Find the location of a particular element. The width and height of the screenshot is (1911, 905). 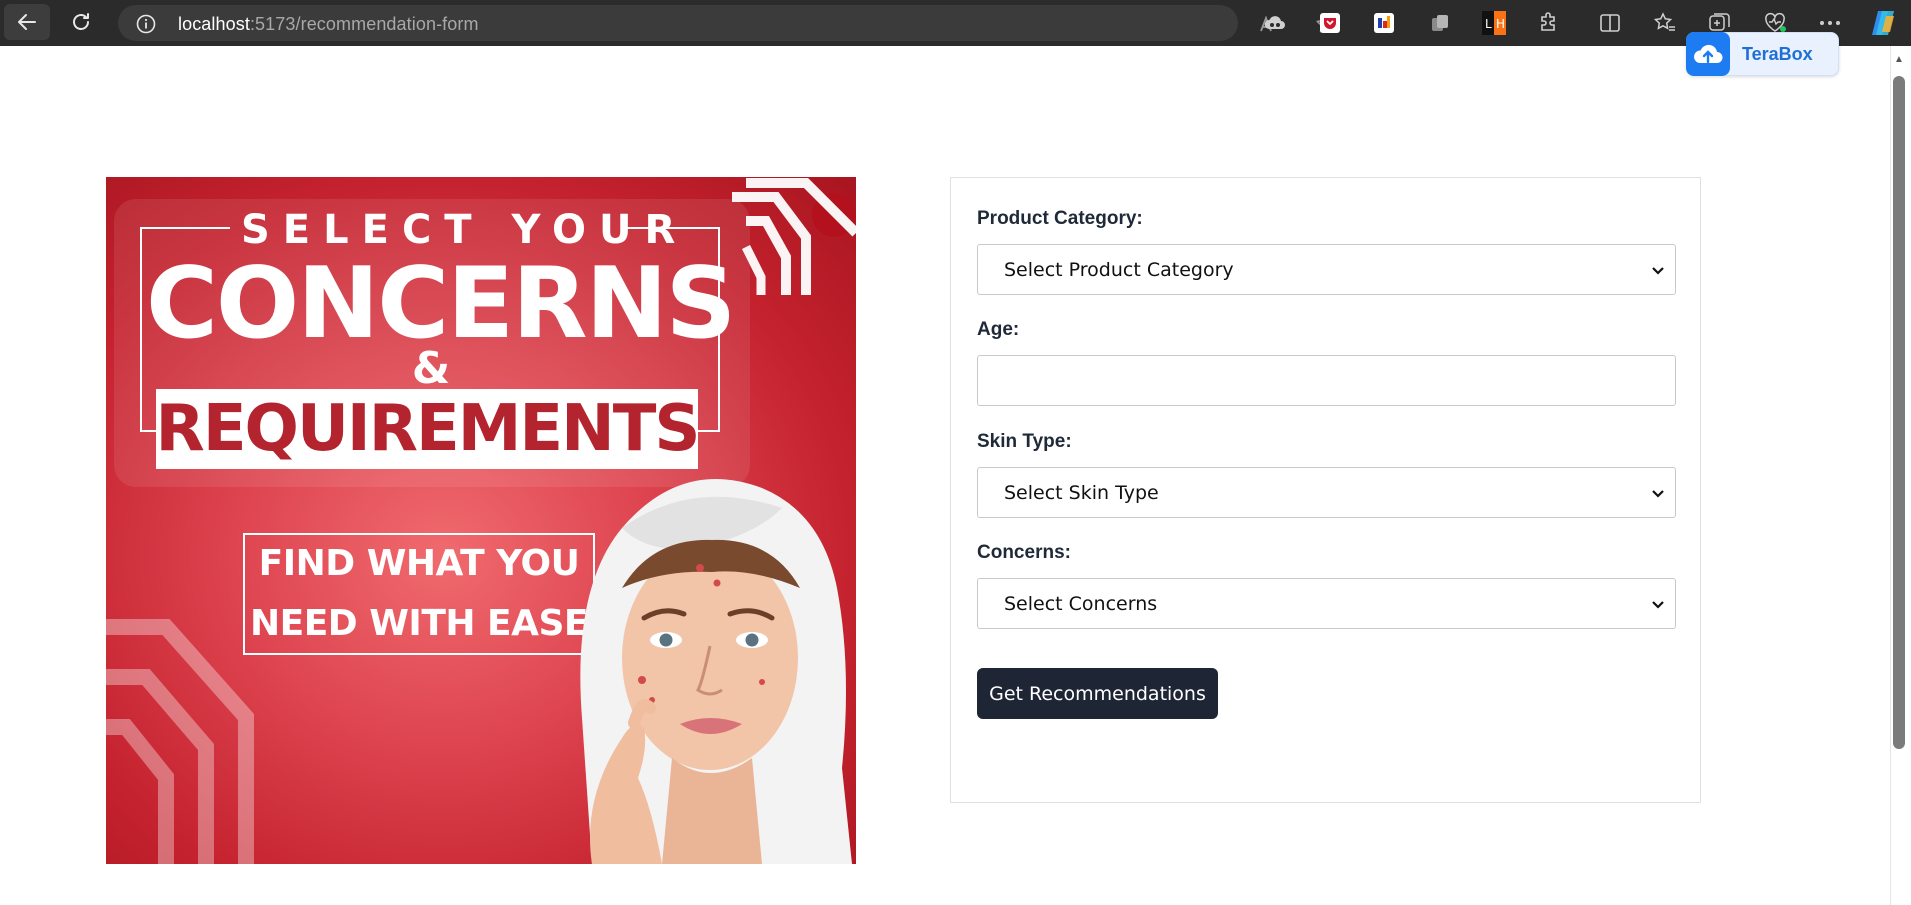

brand-mark-bottom is located at coordinates (180, 741).